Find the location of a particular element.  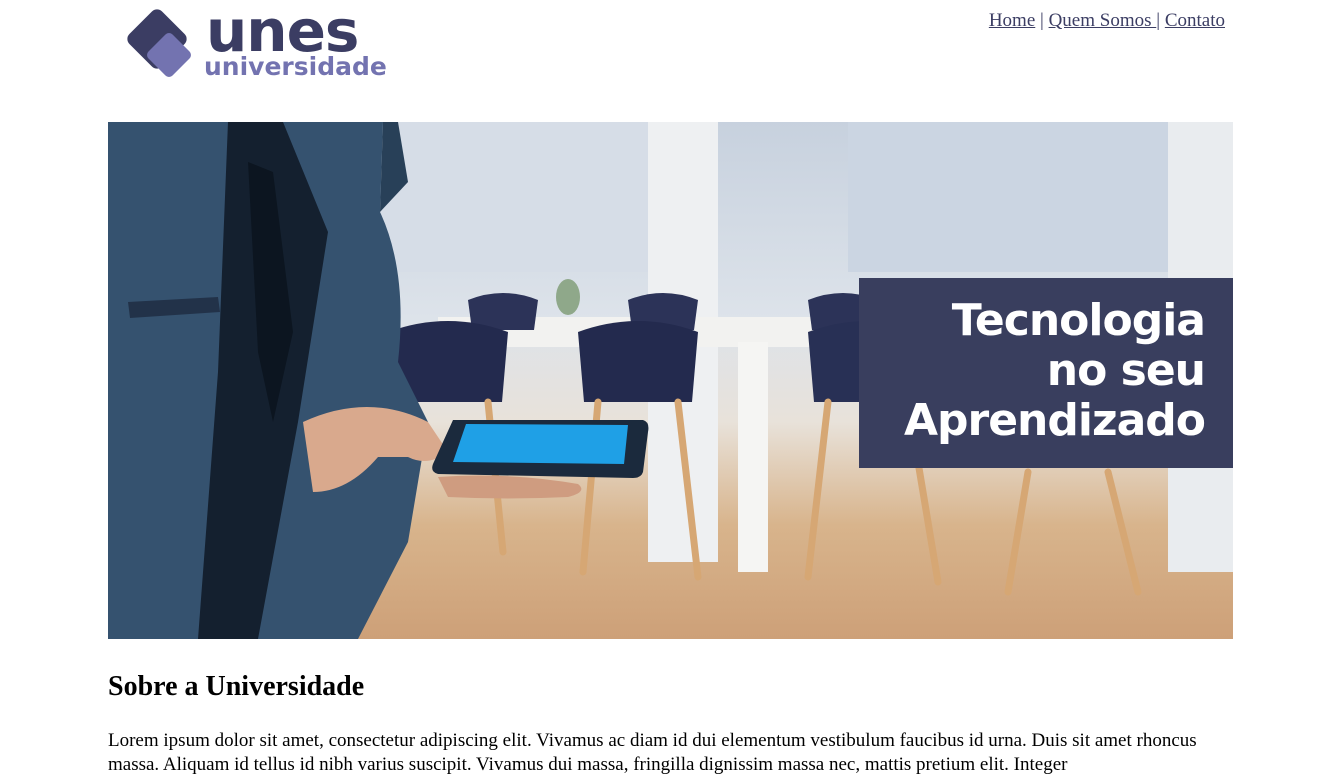

logo: unes universidade is located at coordinates (255, 43).